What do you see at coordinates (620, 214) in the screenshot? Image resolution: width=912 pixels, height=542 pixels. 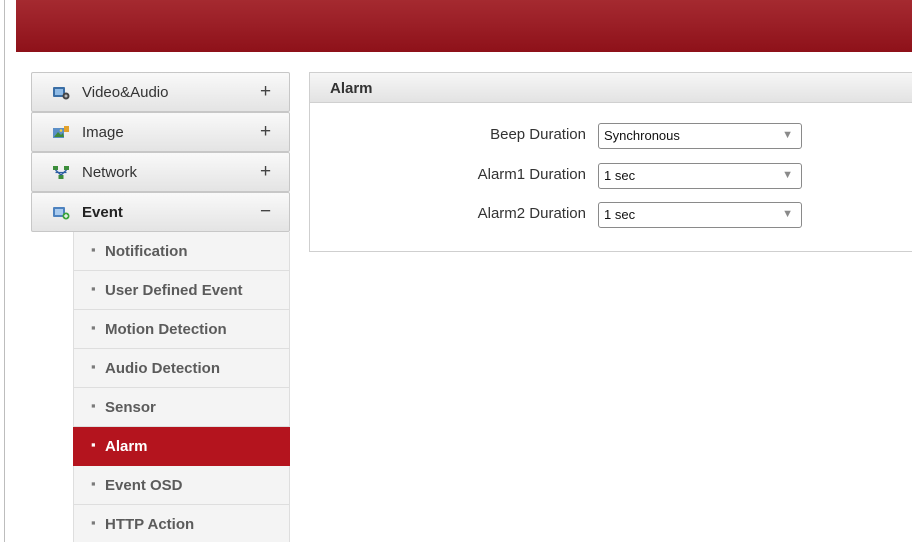 I see `alarm2-duration-value: 1 sec` at bounding box center [620, 214].